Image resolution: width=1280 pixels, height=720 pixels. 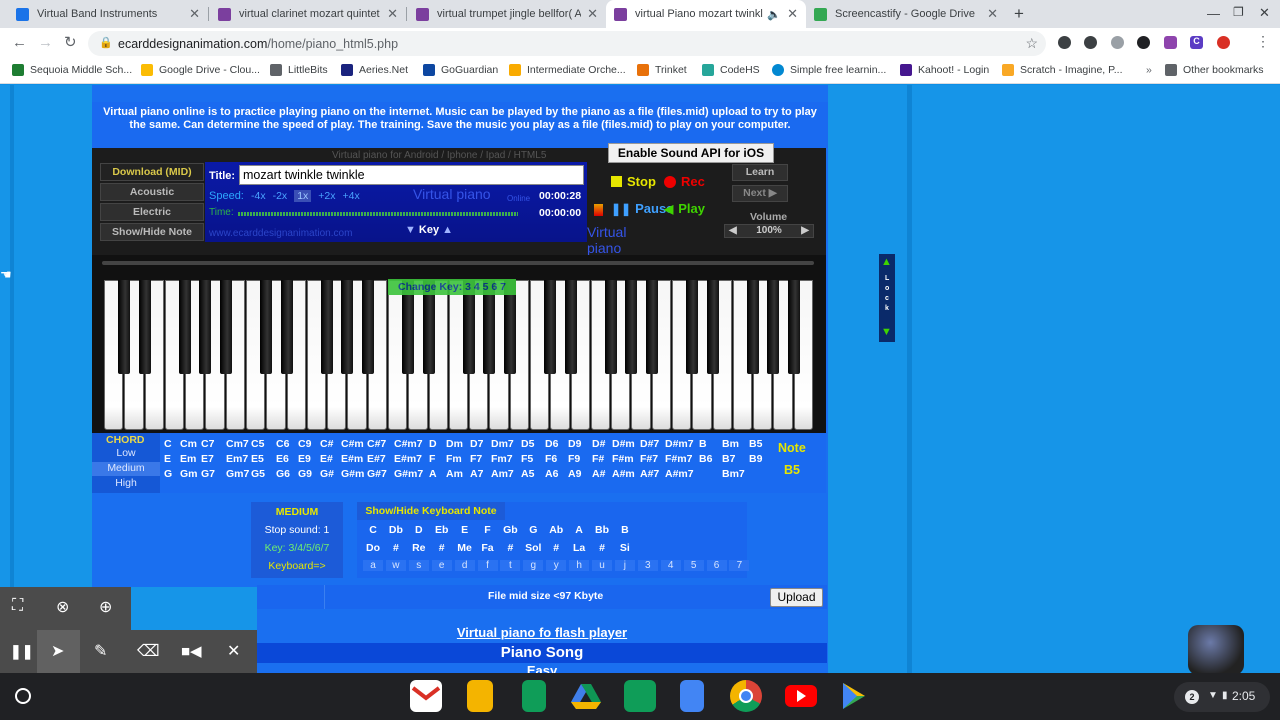 I want to click on chord-button: C#m7, so click(x=408, y=444).